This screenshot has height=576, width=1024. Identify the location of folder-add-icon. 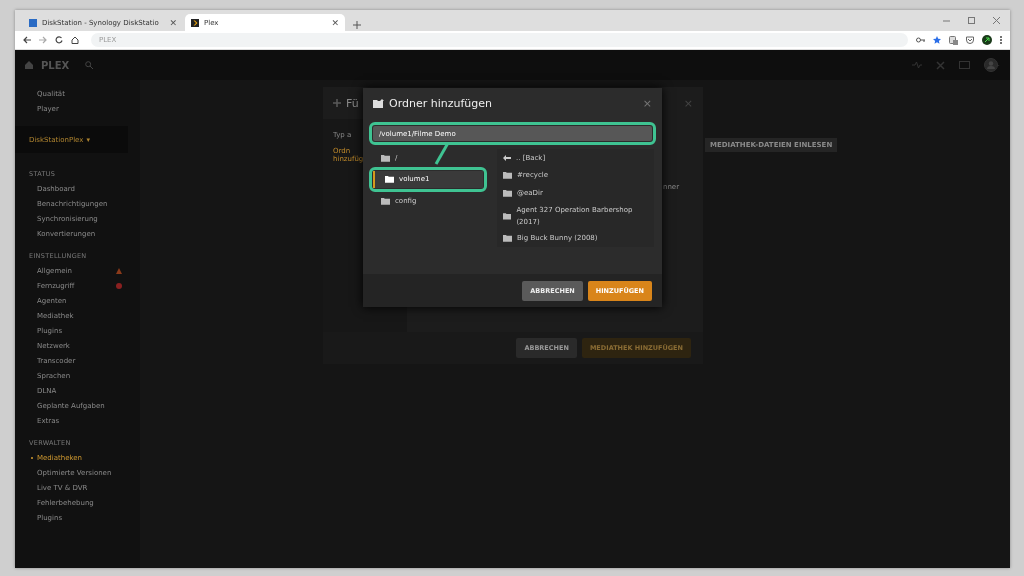
(378, 103).